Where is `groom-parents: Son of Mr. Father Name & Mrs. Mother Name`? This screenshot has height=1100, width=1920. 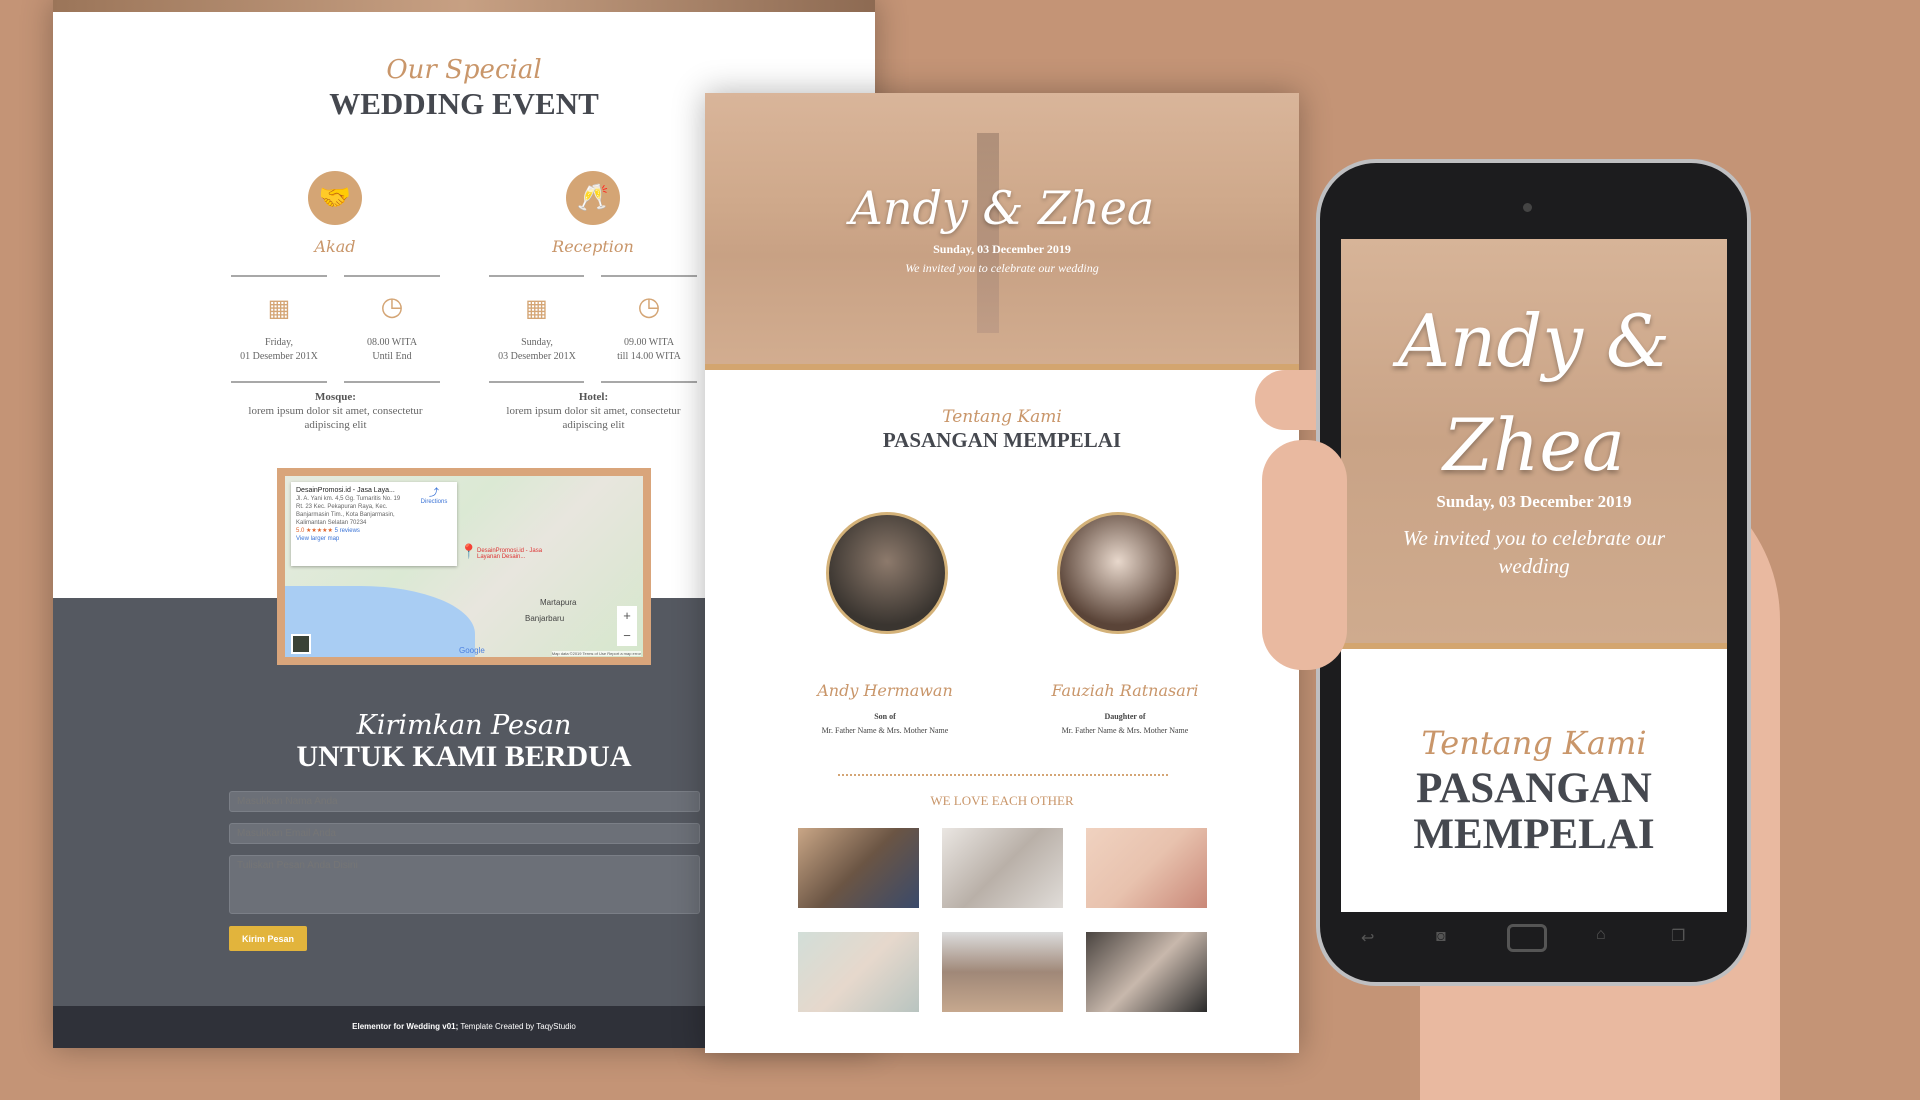
groom-parents: Son of Mr. Father Name & Mrs. Mother Name is located at coordinates (885, 723).